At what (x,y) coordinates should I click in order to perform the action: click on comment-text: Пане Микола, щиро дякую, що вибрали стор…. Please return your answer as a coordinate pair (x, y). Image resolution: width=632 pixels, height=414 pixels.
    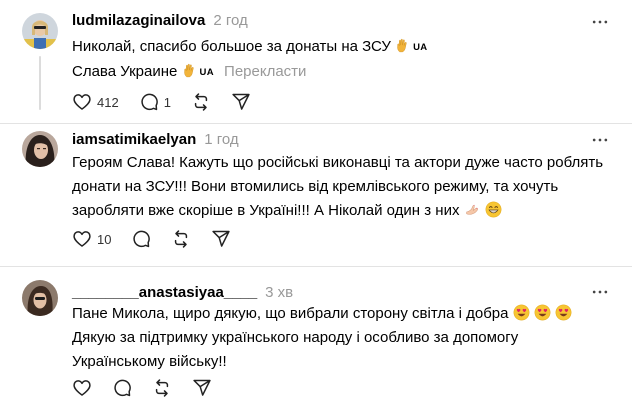
    Looking at the image, I should click on (322, 338).